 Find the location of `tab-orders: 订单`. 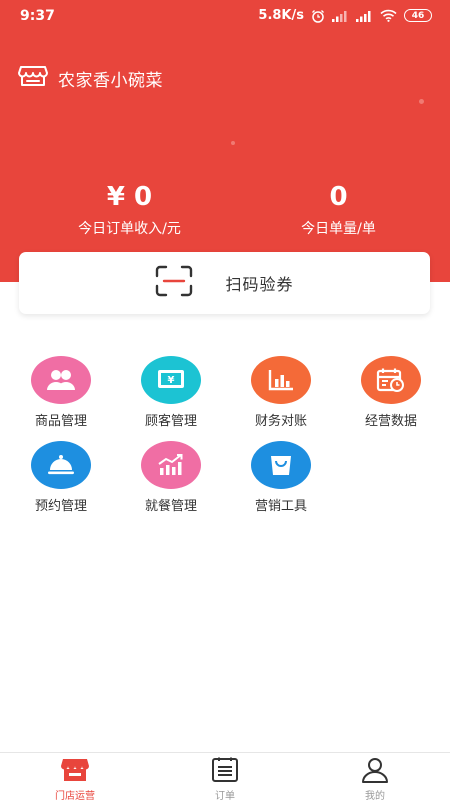

tab-orders: 订单 is located at coordinates (225, 778).